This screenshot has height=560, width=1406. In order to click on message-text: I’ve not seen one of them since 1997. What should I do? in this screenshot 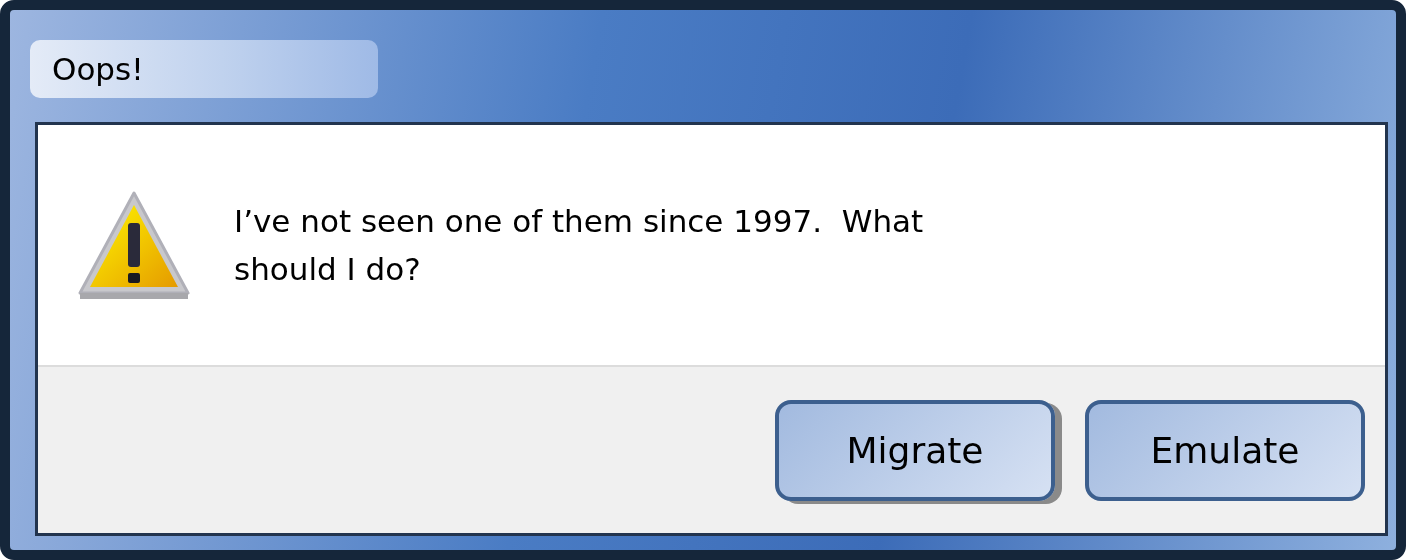, I will do `click(579, 245)`.